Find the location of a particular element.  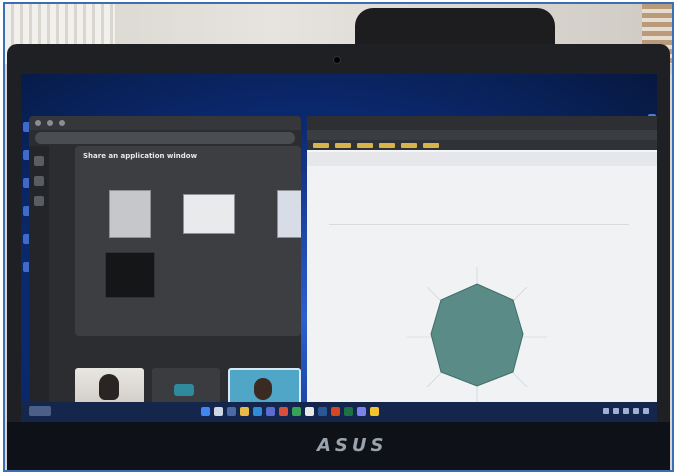

file-explorer-icon is located at coordinates (244, 411).